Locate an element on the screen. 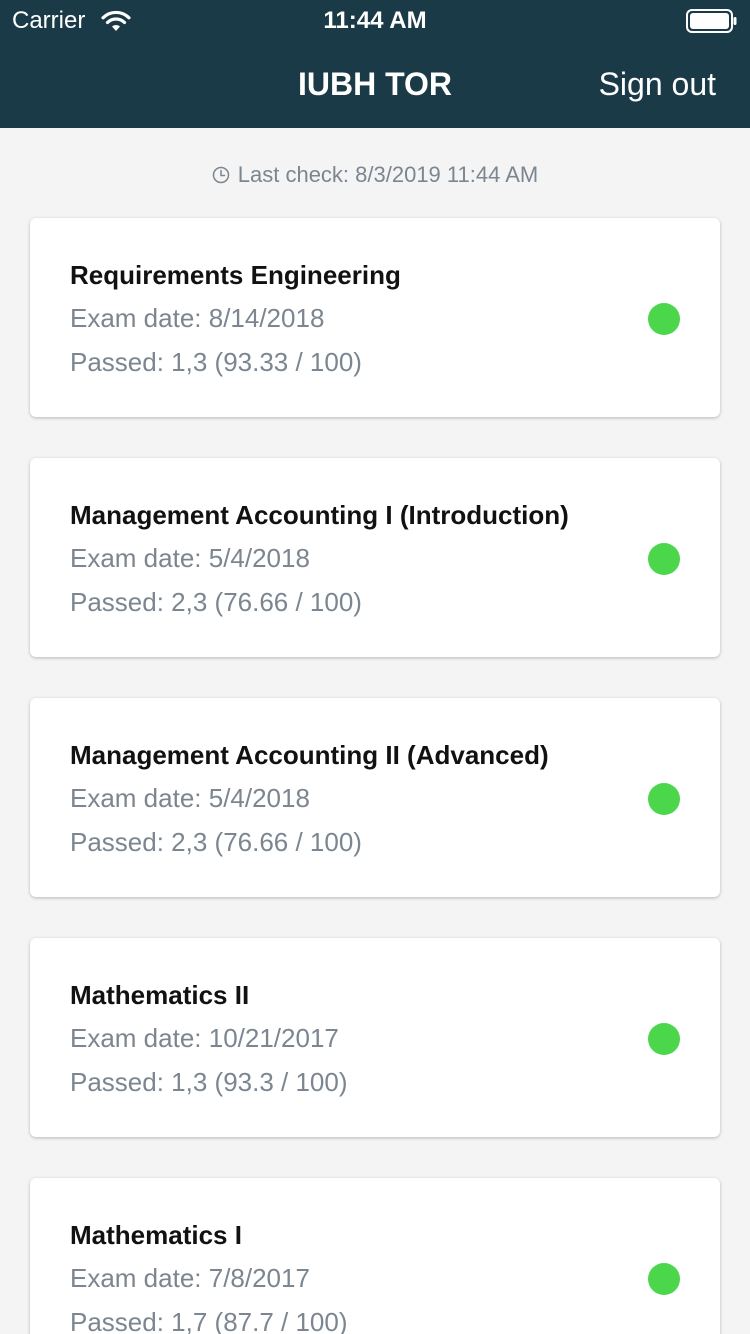 This screenshot has height=1334, width=750. exam-date: Exam date: 10/21/2017 is located at coordinates (204, 1038).